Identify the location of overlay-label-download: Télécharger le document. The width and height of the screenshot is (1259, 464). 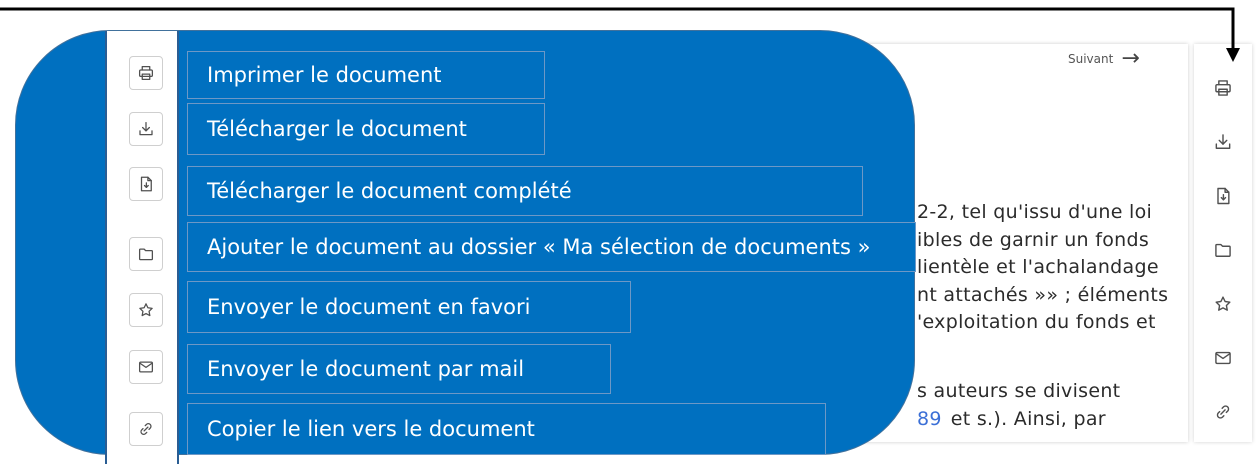
(366, 129).